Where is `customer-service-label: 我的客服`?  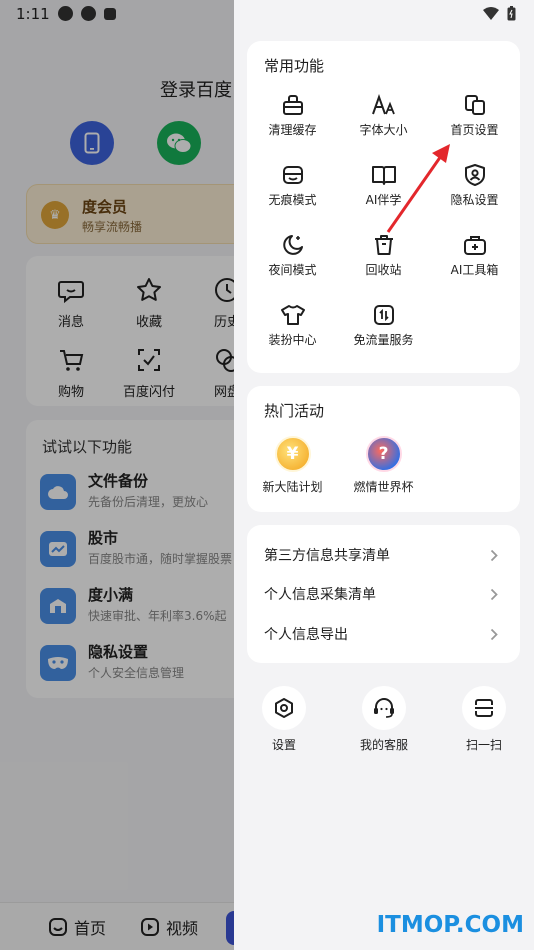
customer-service-label: 我的客服 is located at coordinates (383, 745).